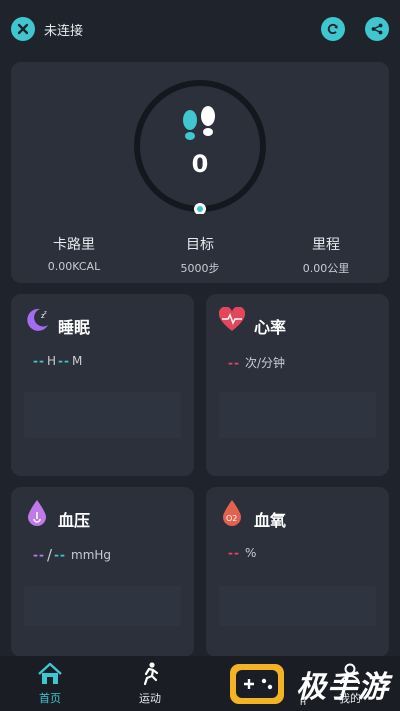 The width and height of the screenshot is (400, 711). What do you see at coordinates (200, 146) in the screenshot?
I see `steps-ring: 0` at bounding box center [200, 146].